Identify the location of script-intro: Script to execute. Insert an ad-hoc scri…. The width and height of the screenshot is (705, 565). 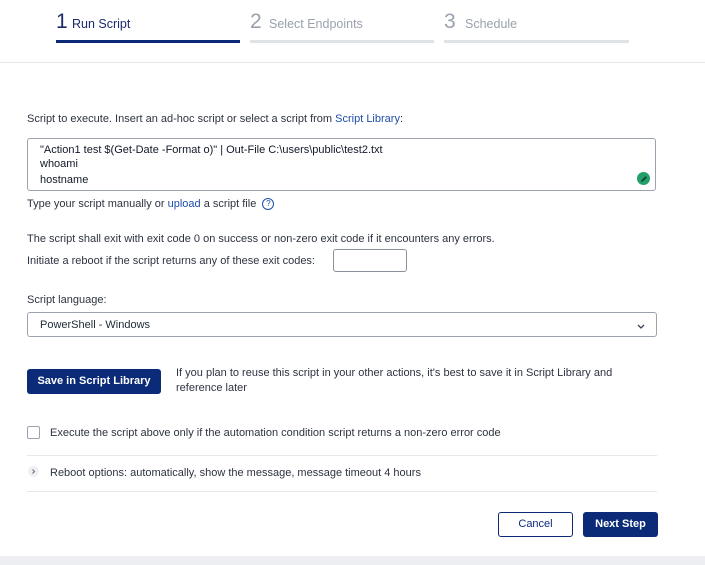
(215, 119).